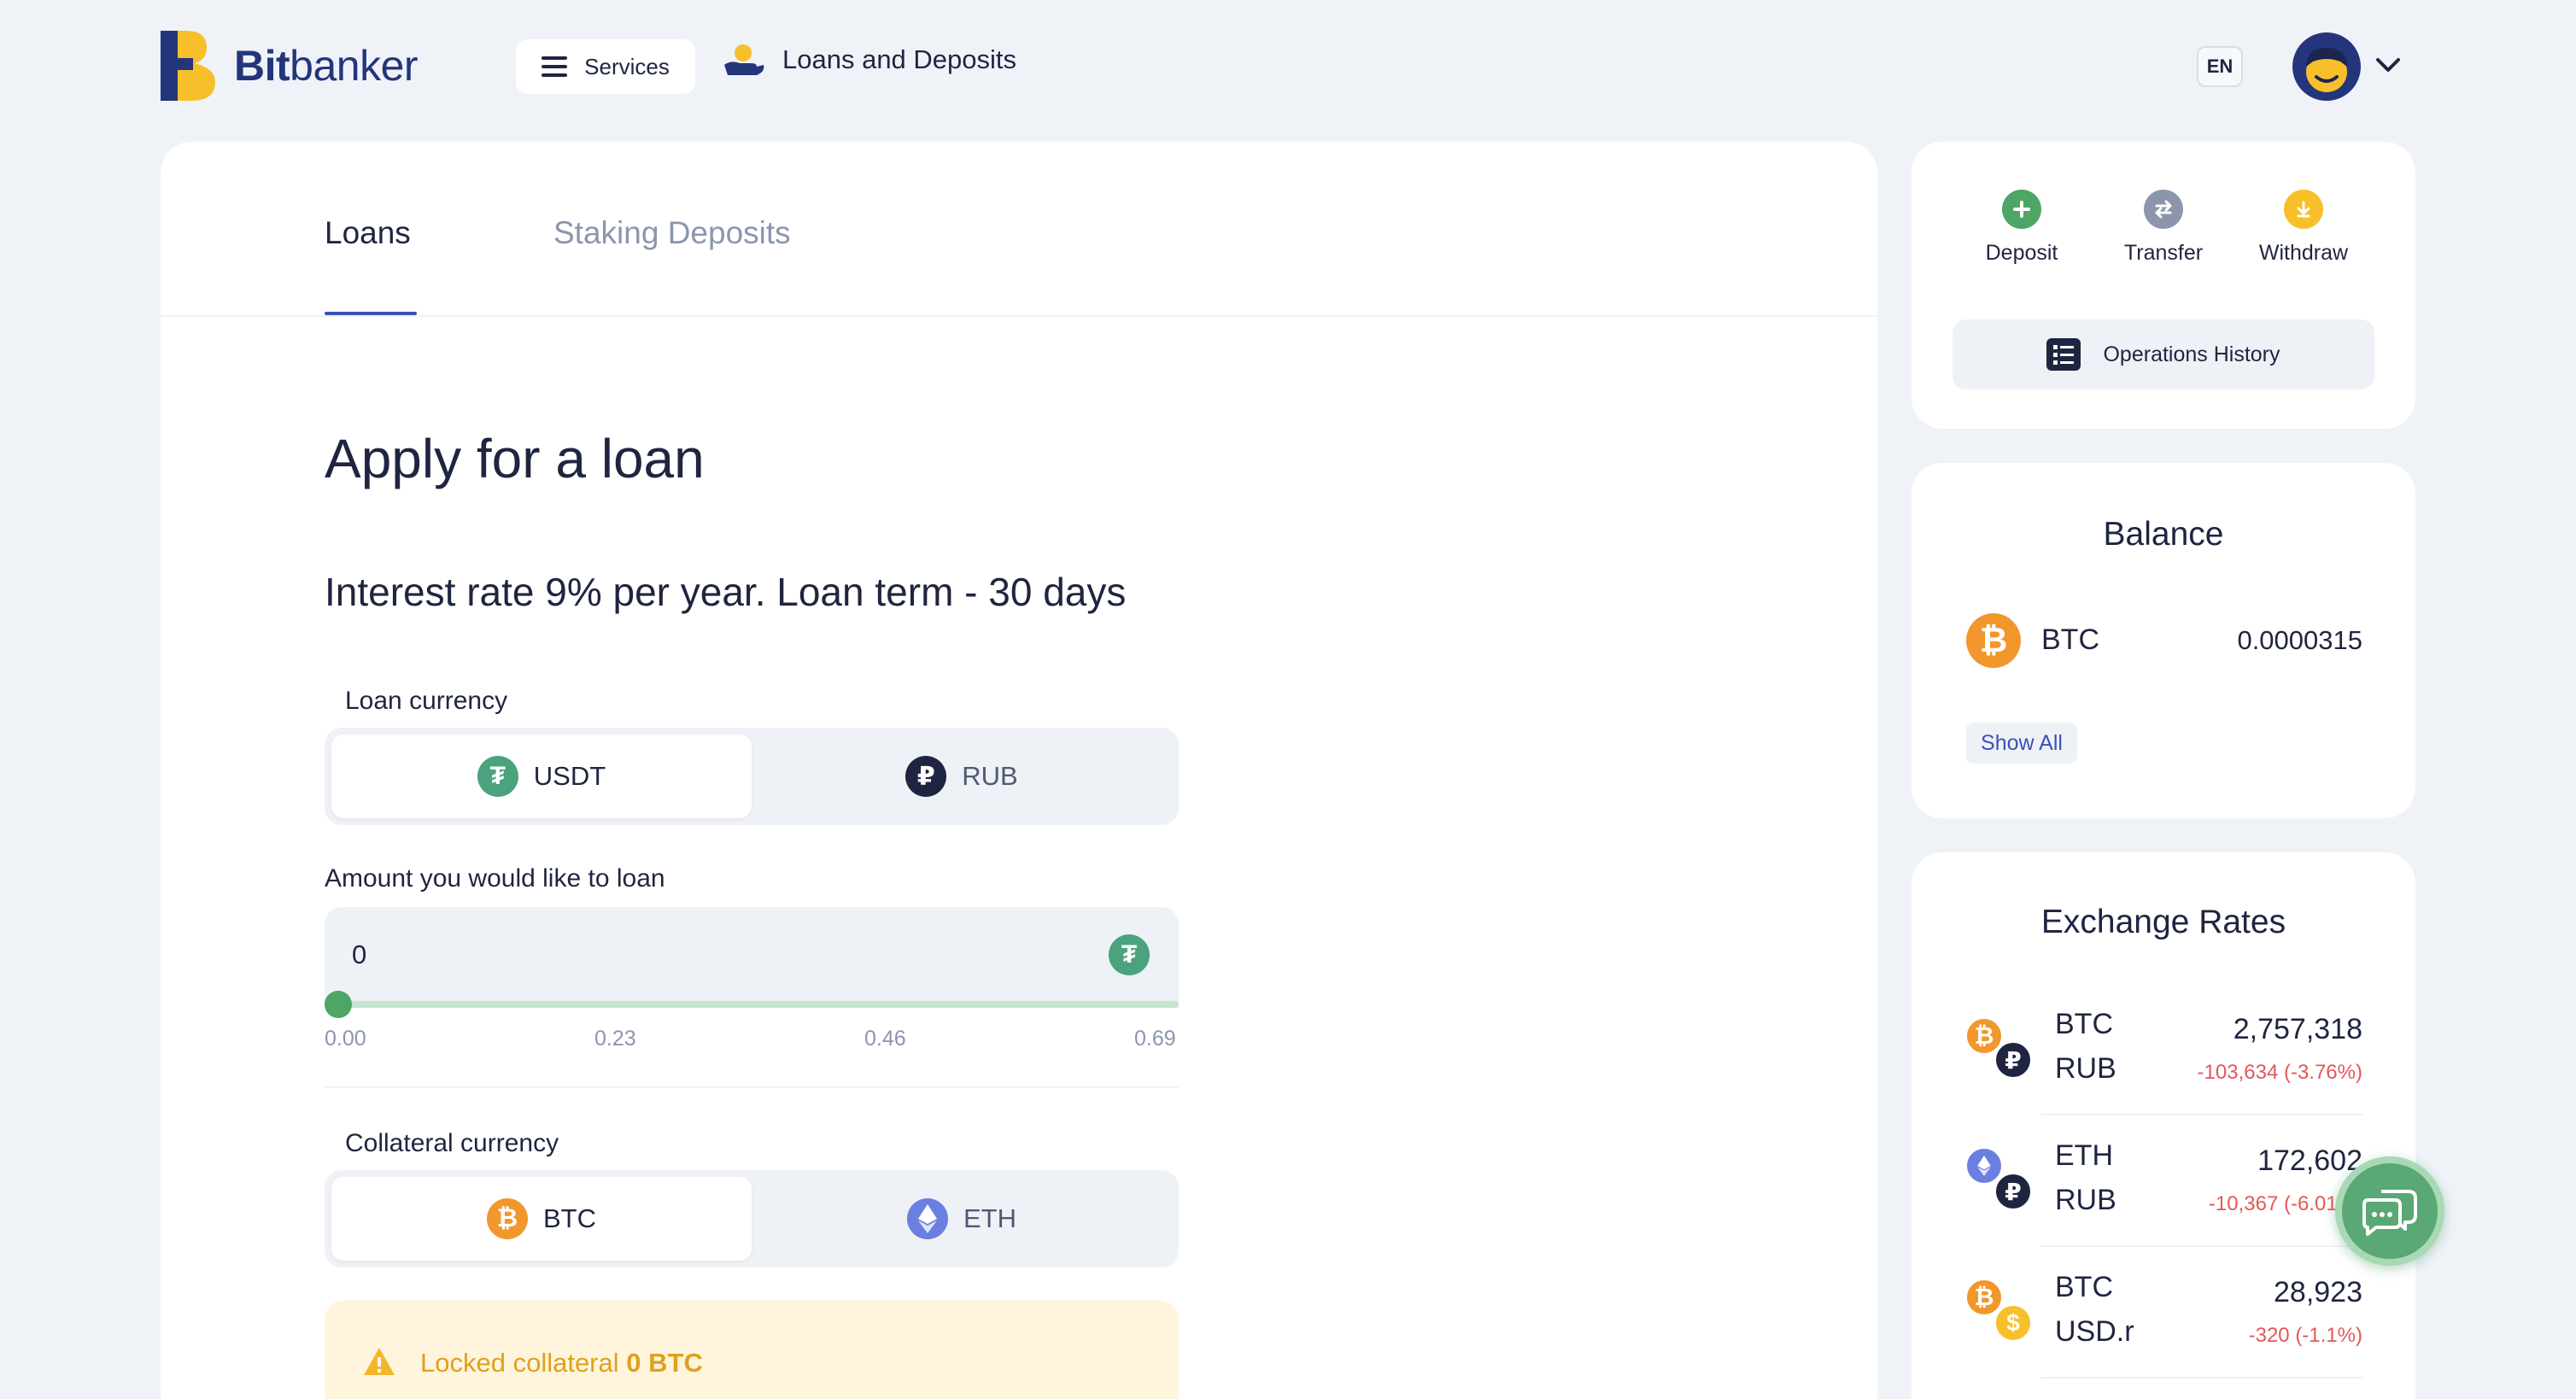 This screenshot has width=2576, height=1399. What do you see at coordinates (379, 1361) in the screenshot?
I see `warning-icon` at bounding box center [379, 1361].